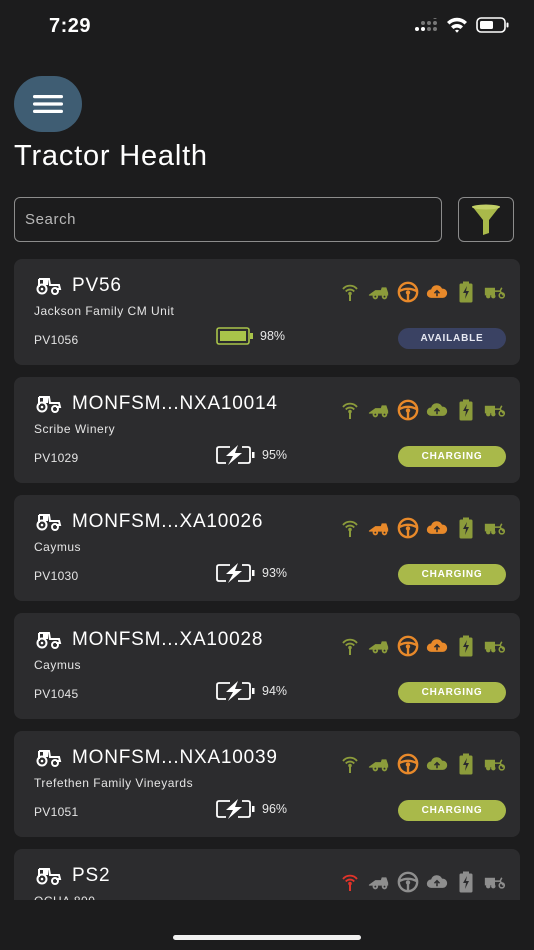 This screenshot has height=950, width=534. What do you see at coordinates (56, 458) in the screenshot?
I see `serial-number: PV1029` at bounding box center [56, 458].